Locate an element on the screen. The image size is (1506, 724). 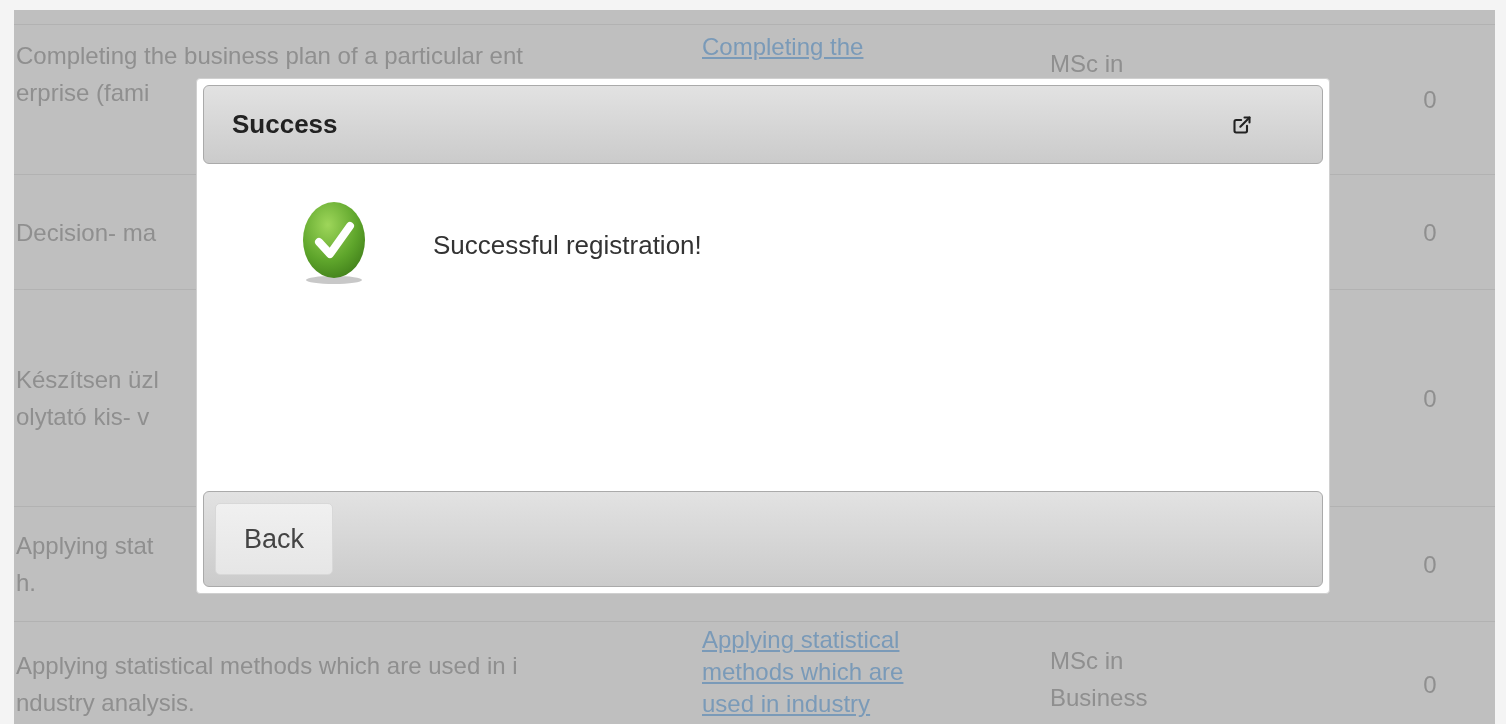
course-link: Applying statistical is located at coordinates (801, 640).